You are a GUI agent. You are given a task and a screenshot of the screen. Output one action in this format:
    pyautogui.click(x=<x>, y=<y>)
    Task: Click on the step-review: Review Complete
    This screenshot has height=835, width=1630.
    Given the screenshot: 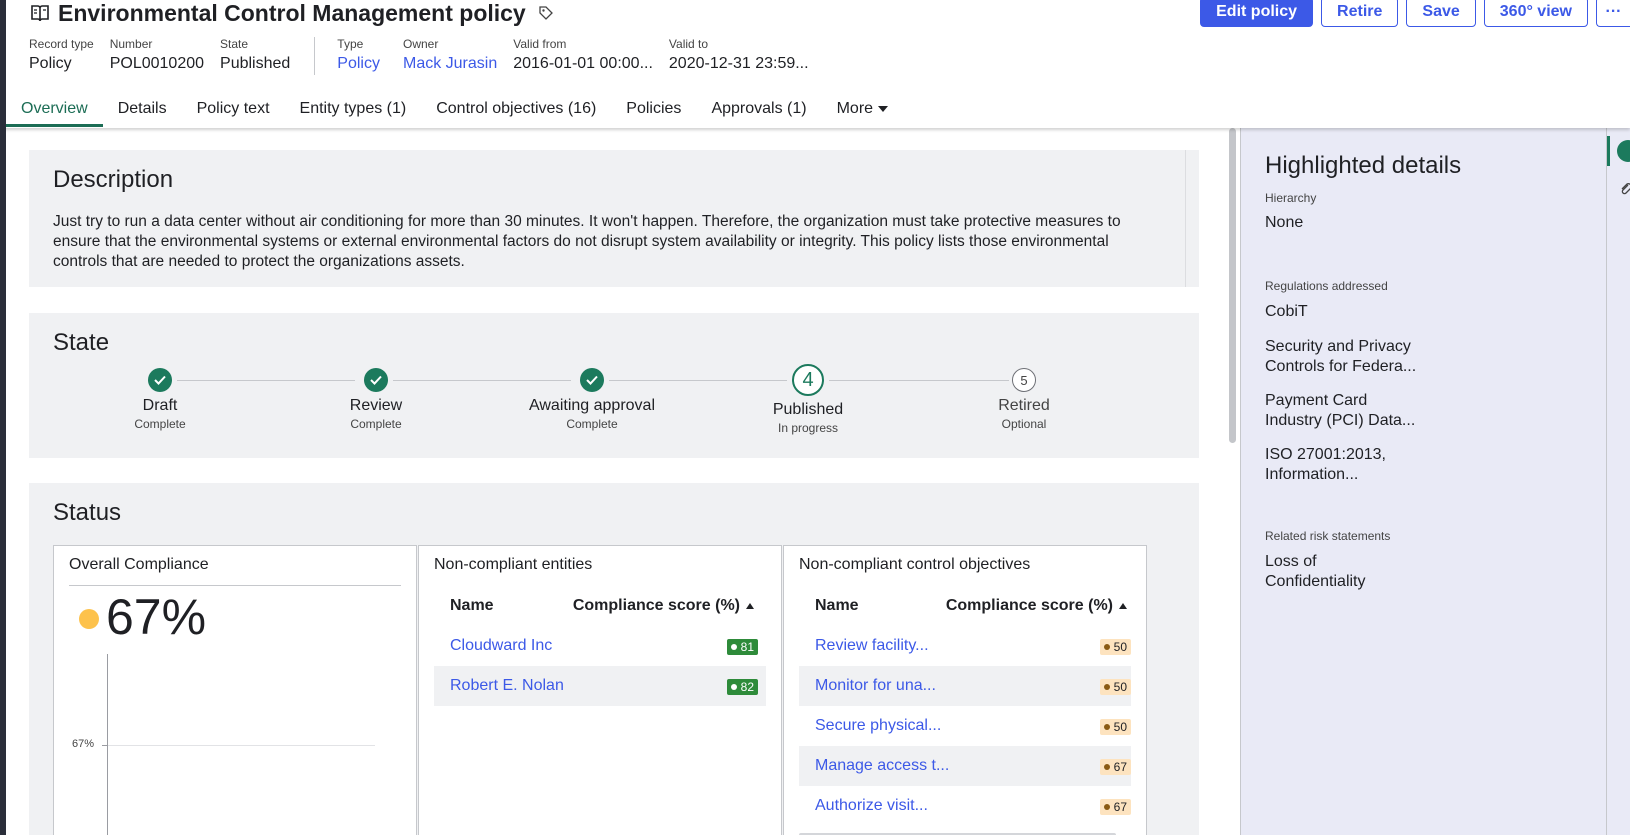 What is the action you would take?
    pyautogui.click(x=376, y=398)
    